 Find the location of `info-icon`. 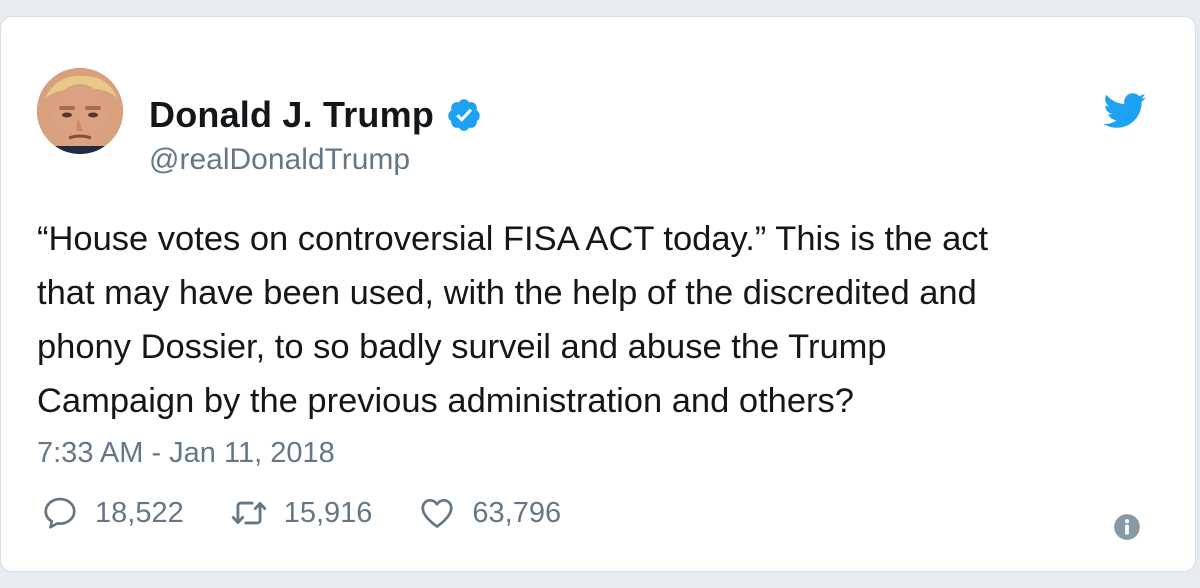

info-icon is located at coordinates (1127, 527).